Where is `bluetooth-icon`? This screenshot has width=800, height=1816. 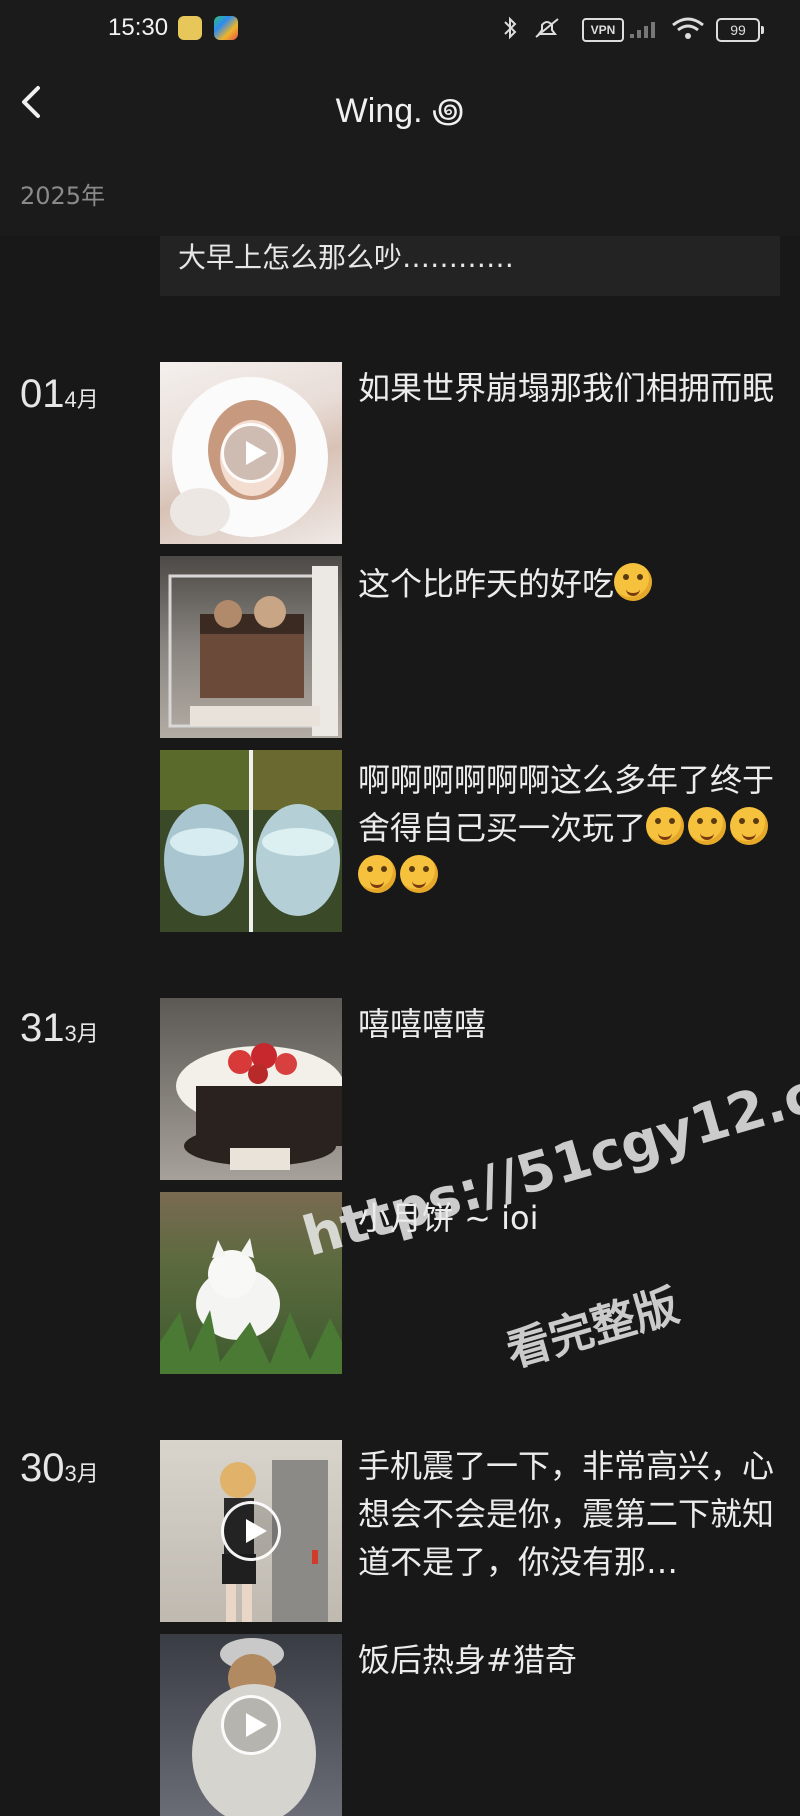 bluetooth-icon is located at coordinates (510, 28).